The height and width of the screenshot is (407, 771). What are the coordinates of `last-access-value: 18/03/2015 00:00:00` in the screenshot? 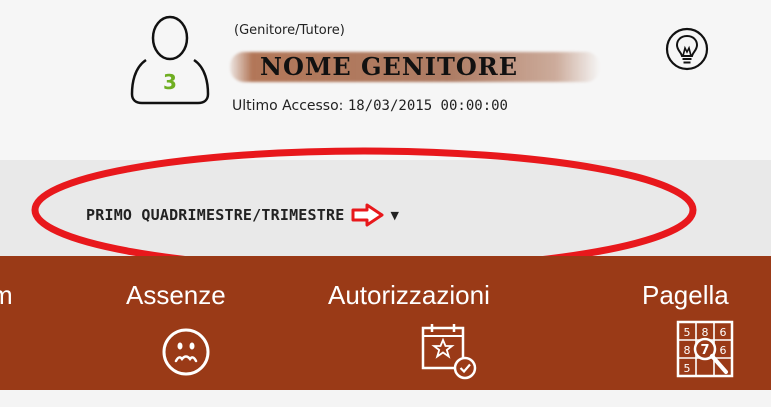 It's located at (427, 106).